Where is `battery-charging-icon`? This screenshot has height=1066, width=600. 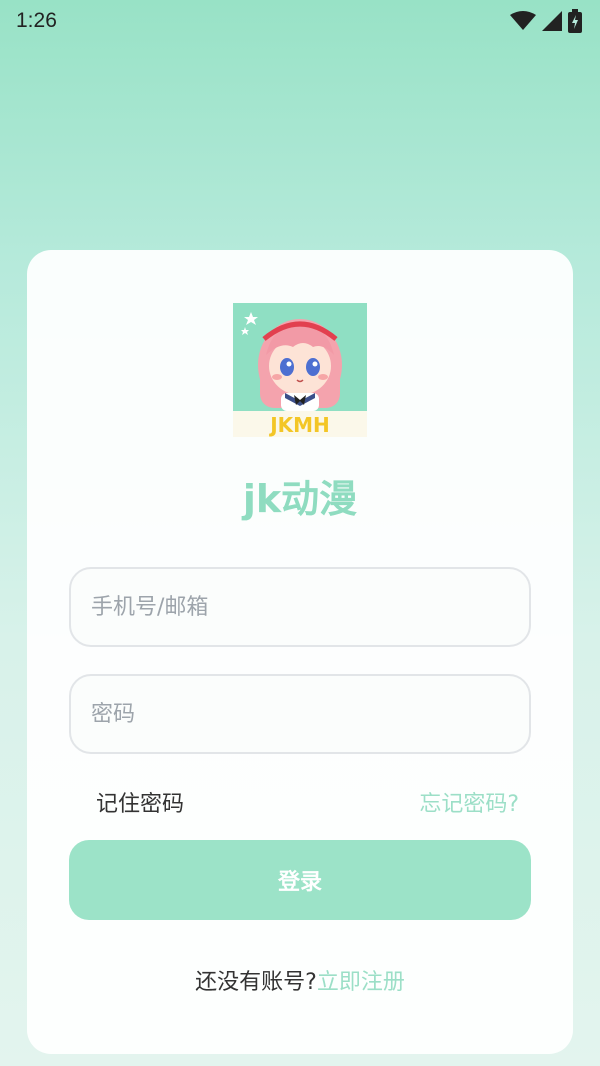
battery-charging-icon is located at coordinates (575, 21).